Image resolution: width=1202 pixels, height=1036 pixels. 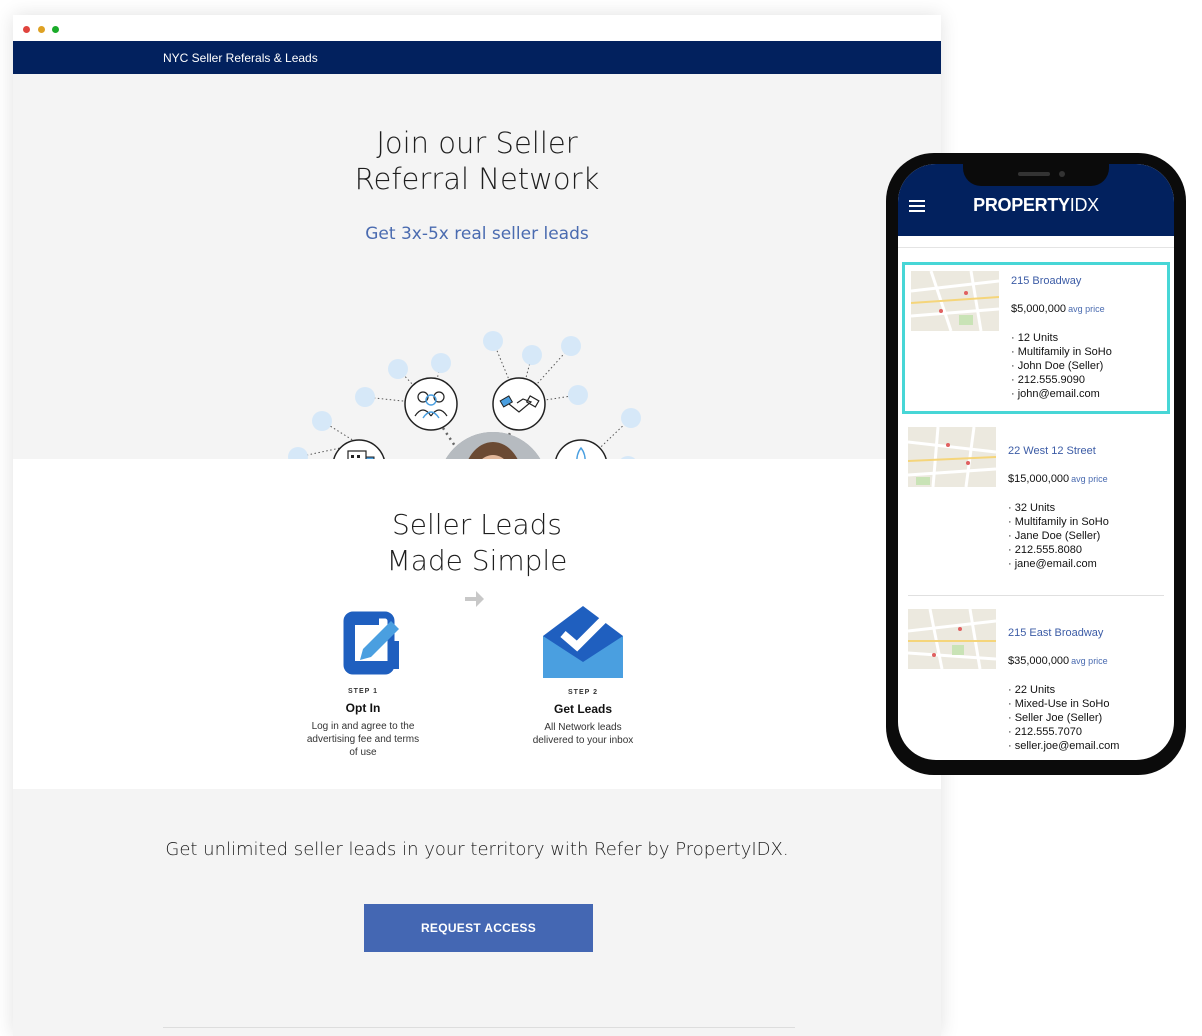 I want to click on listing-divider, so click(x=1036, y=595).